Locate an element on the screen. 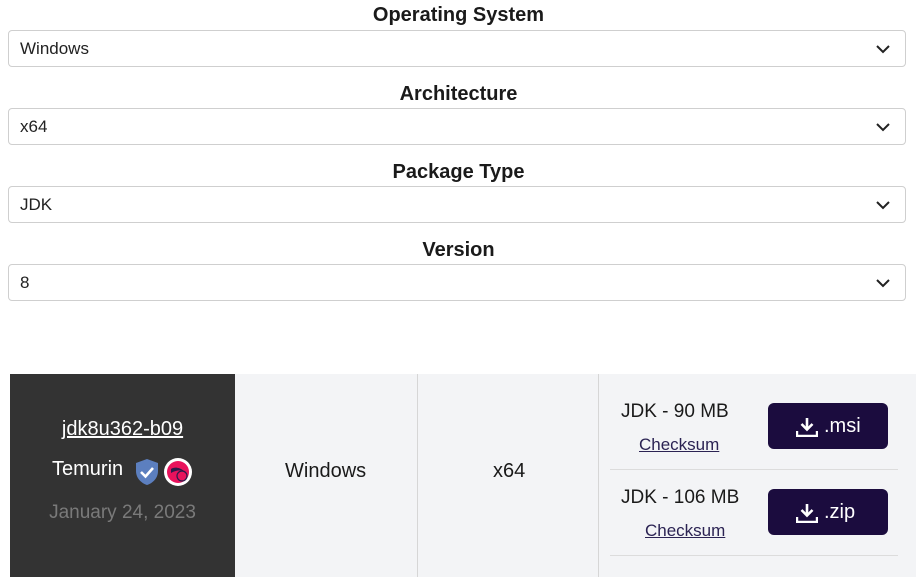 The height and width of the screenshot is (577, 923). os-select: Windows is located at coordinates (457, 48).